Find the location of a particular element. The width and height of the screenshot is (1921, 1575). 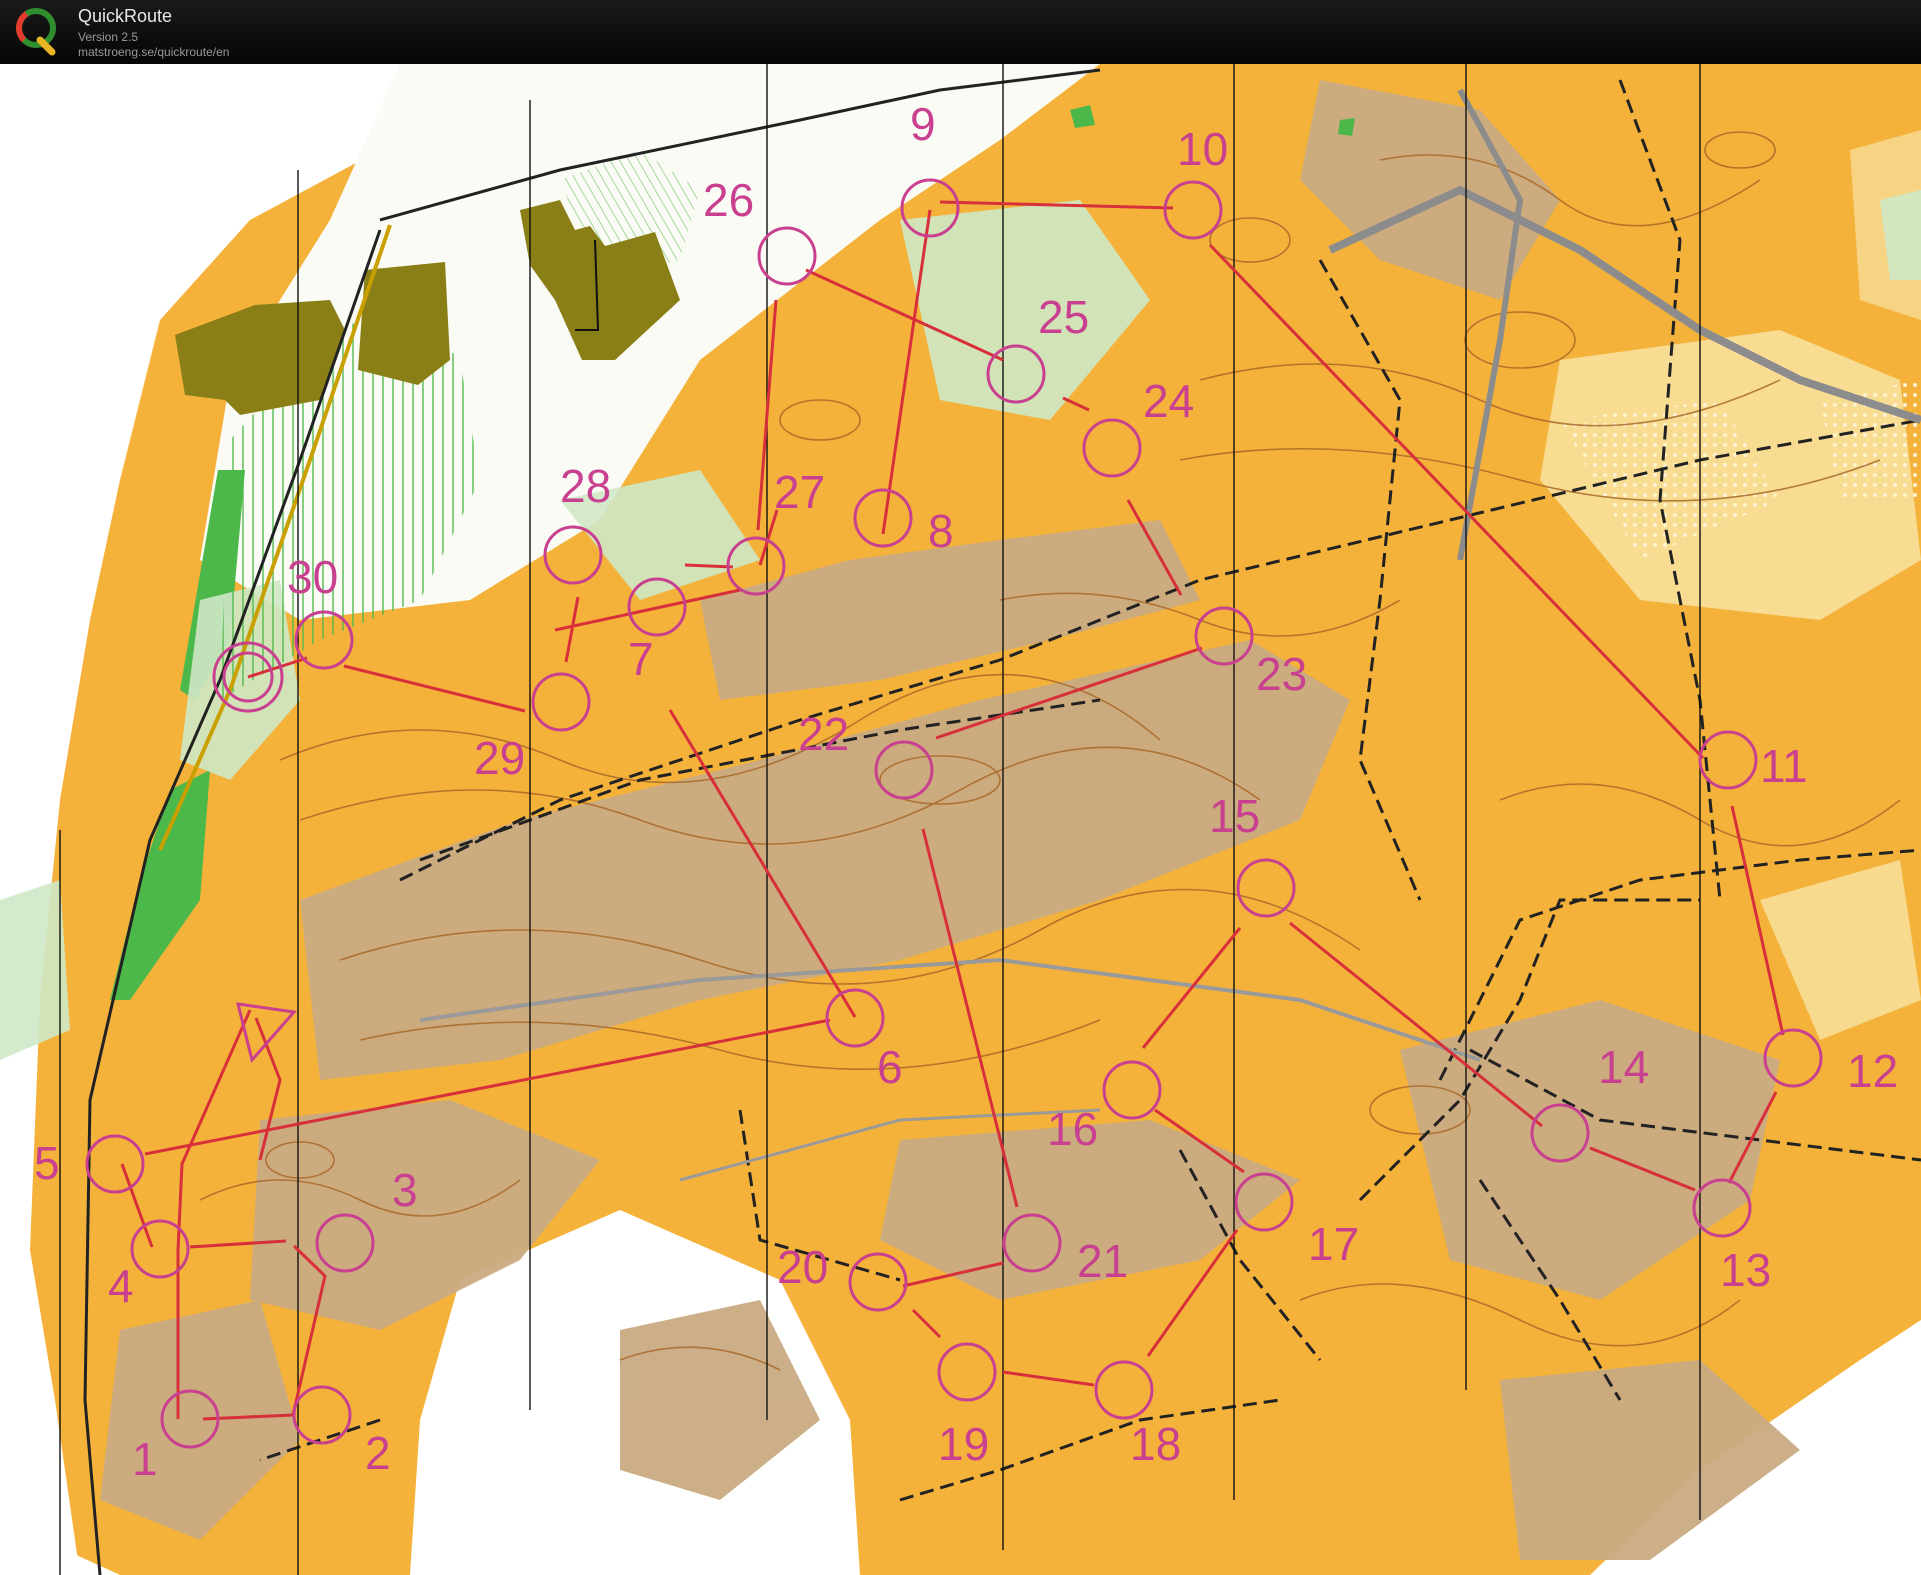

control-number-24: 24 is located at coordinates (1168, 401).